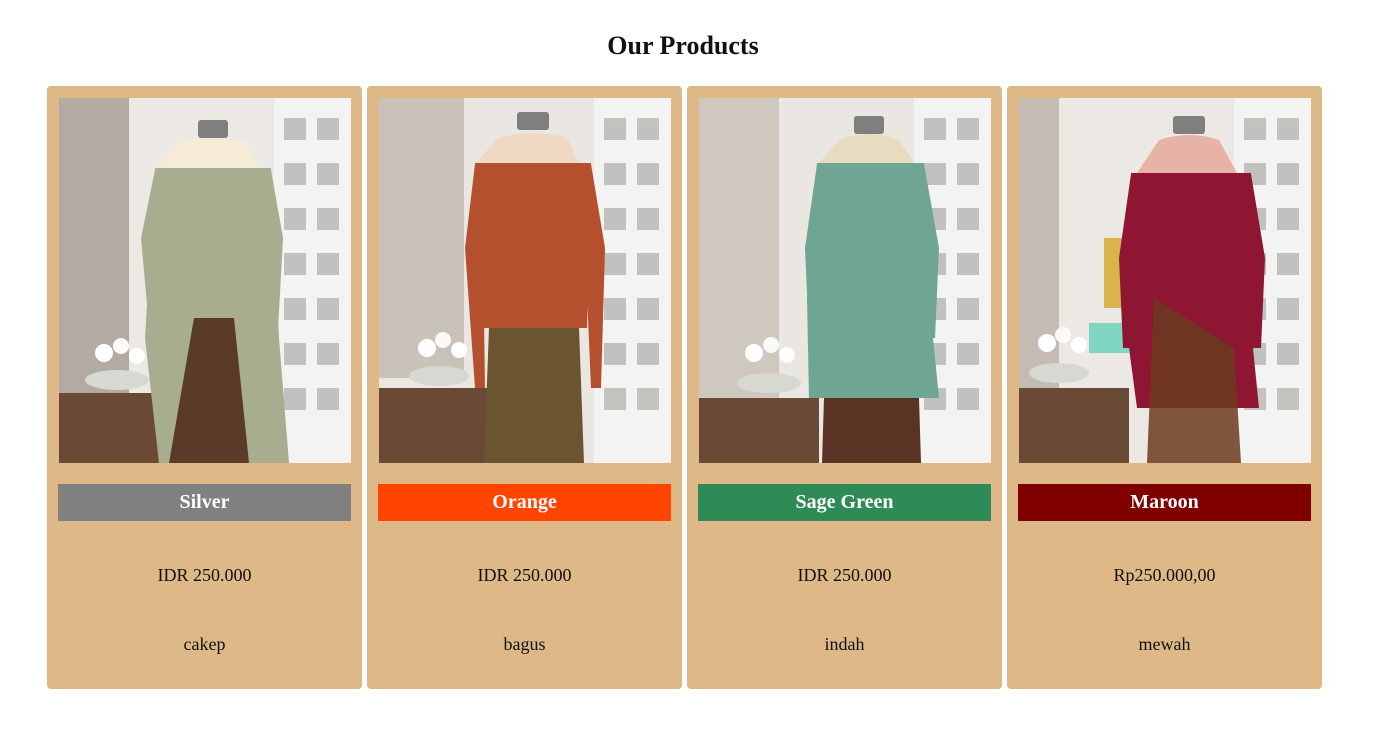 The image size is (1381, 734). I want to click on product-description: mewah, so click(1164, 644).